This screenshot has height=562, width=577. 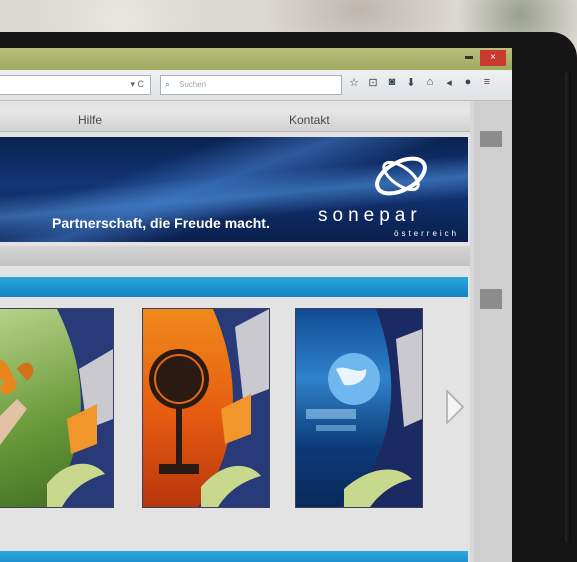 What do you see at coordinates (373, 84) in the screenshot?
I see `lock-icon: ⊡` at bounding box center [373, 84].